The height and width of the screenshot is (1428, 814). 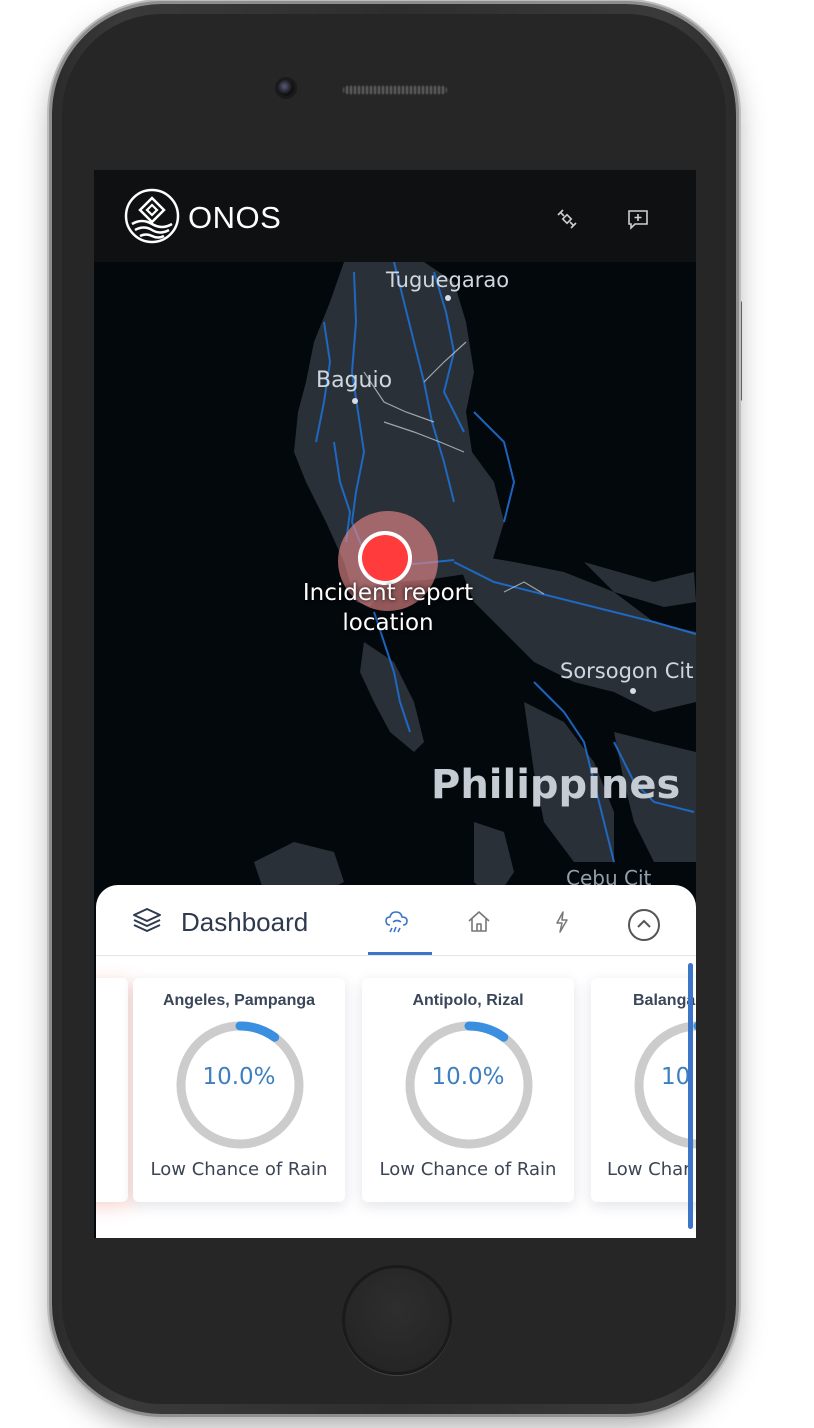 I want to click on front-camera, so click(x=286, y=88).